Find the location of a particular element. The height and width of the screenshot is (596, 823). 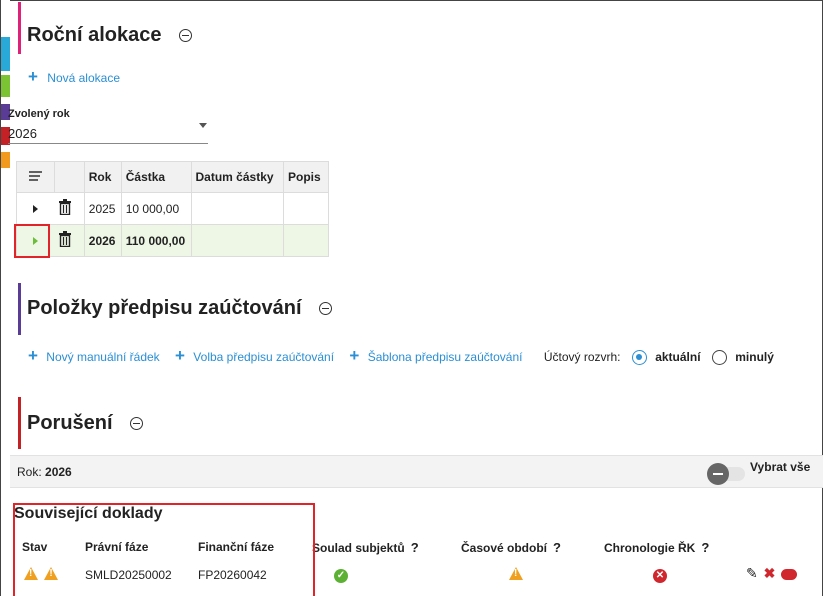

radio-aktualni is located at coordinates (639, 358).